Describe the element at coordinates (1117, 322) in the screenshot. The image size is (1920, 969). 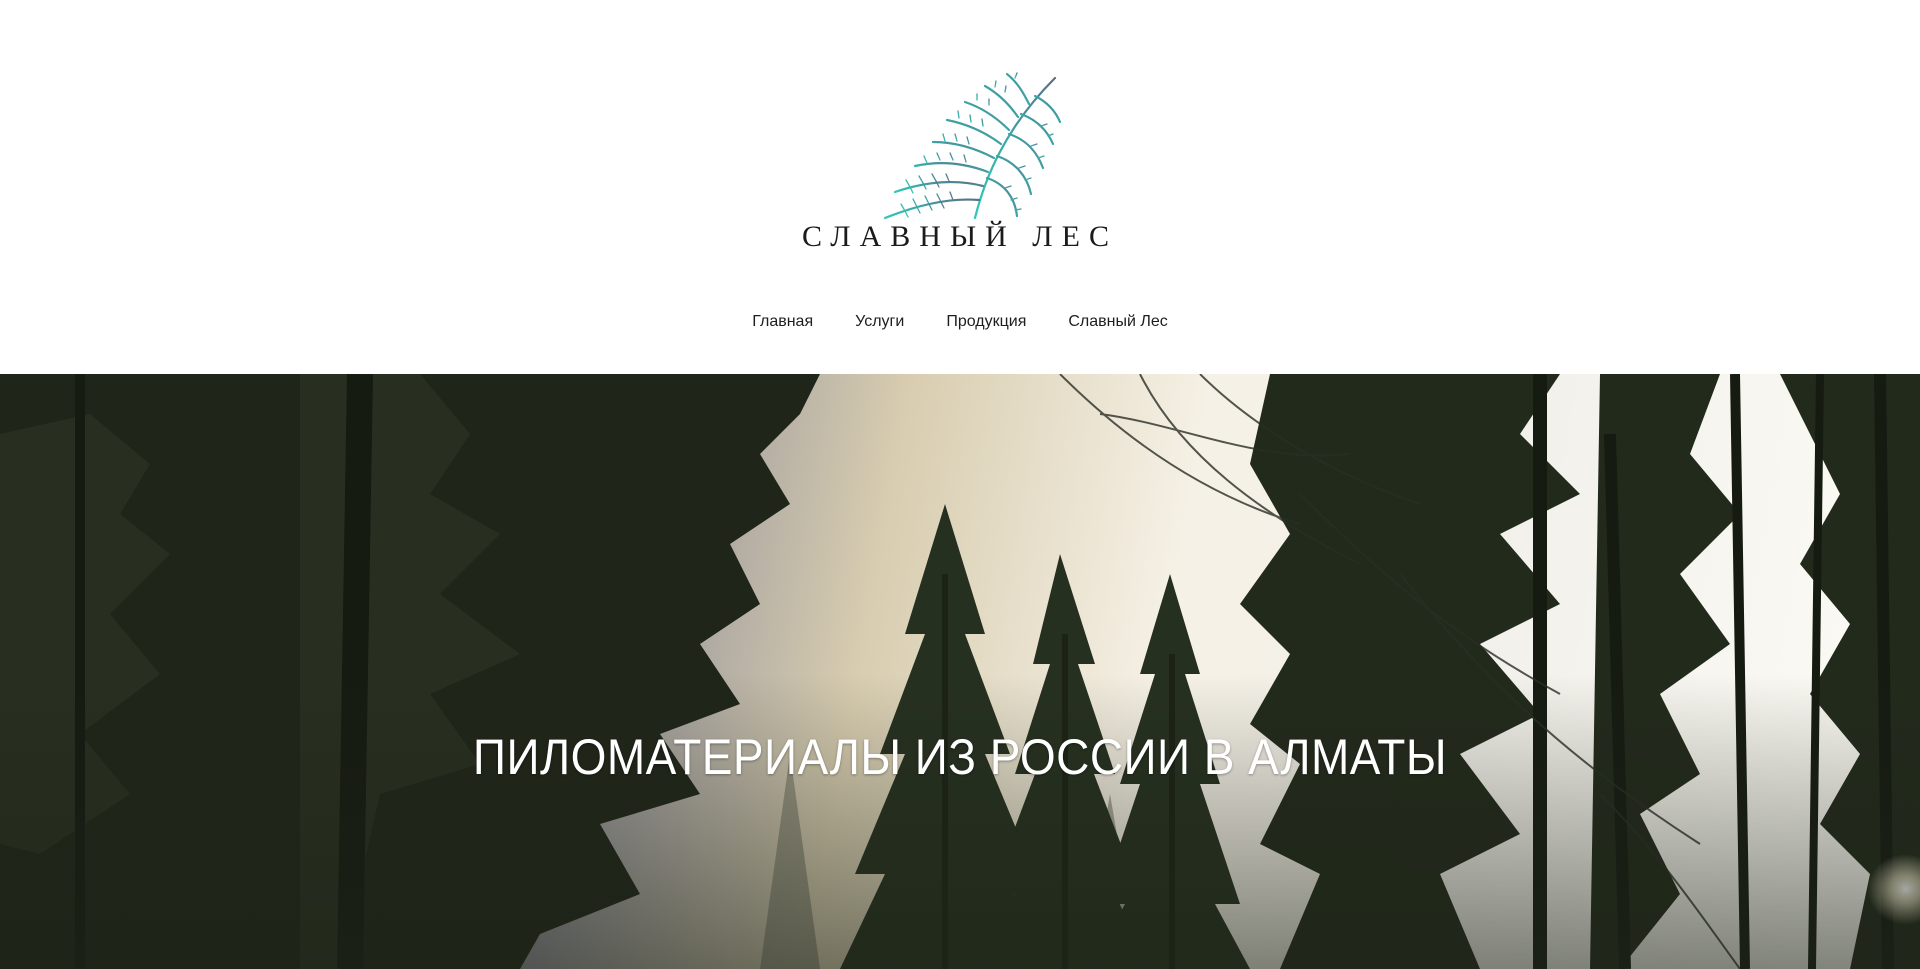
I see `nav-item-about: Славный Лес` at that location.